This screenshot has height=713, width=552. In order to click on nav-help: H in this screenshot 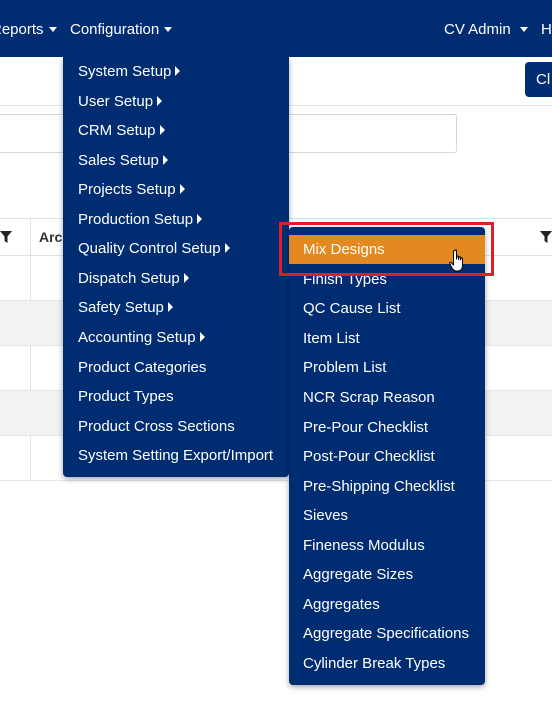, I will do `click(546, 28)`.